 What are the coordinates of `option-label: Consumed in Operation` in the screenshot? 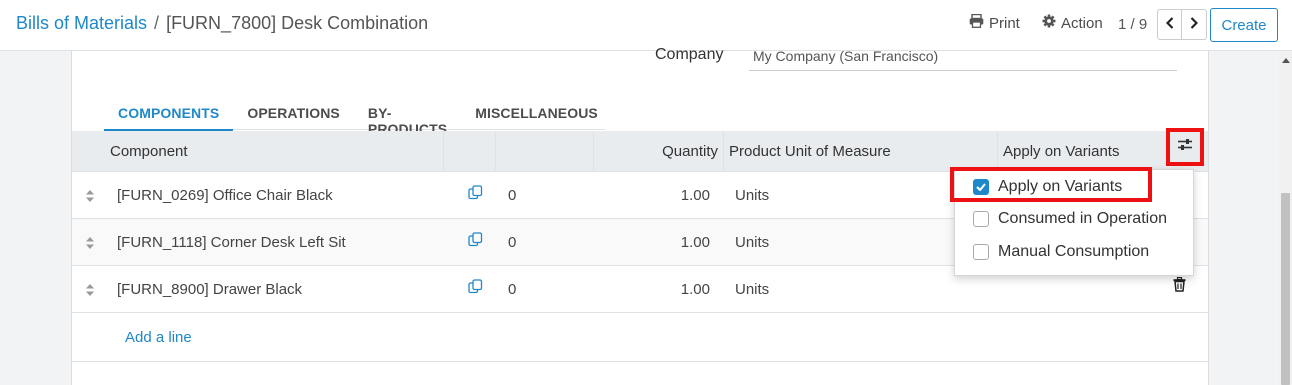 It's located at (1082, 218).